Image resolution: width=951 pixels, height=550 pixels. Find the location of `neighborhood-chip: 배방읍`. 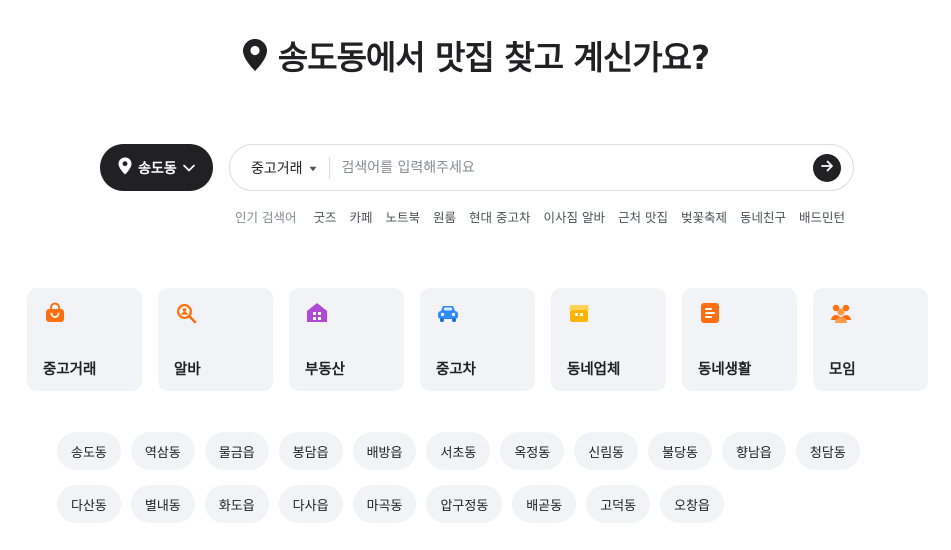

neighborhood-chip: 배방읍 is located at coordinates (384, 451).